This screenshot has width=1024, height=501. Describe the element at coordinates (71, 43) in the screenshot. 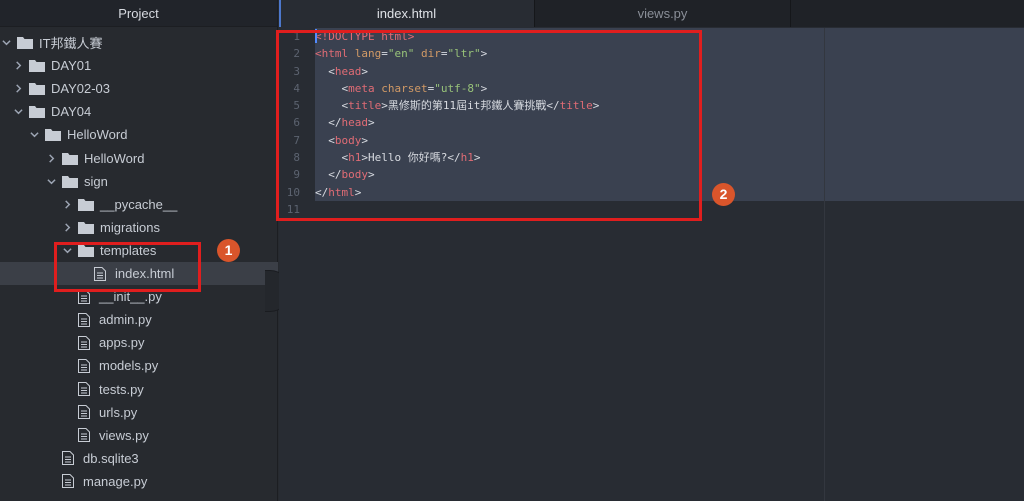

I see `tree-item-label: IT邦鐵人賽` at that location.